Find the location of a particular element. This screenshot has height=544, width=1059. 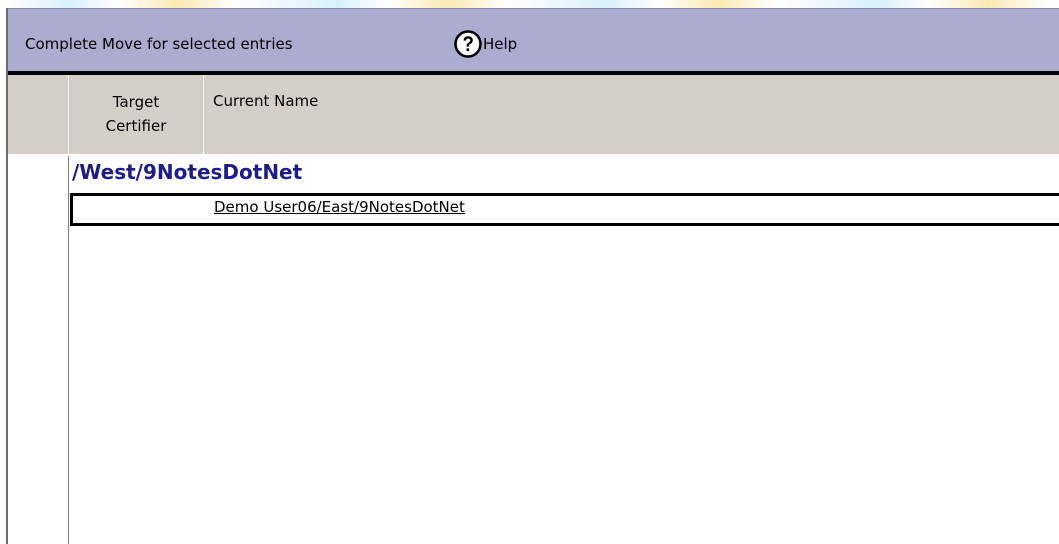

top-decorative-strip is located at coordinates (533, 4).